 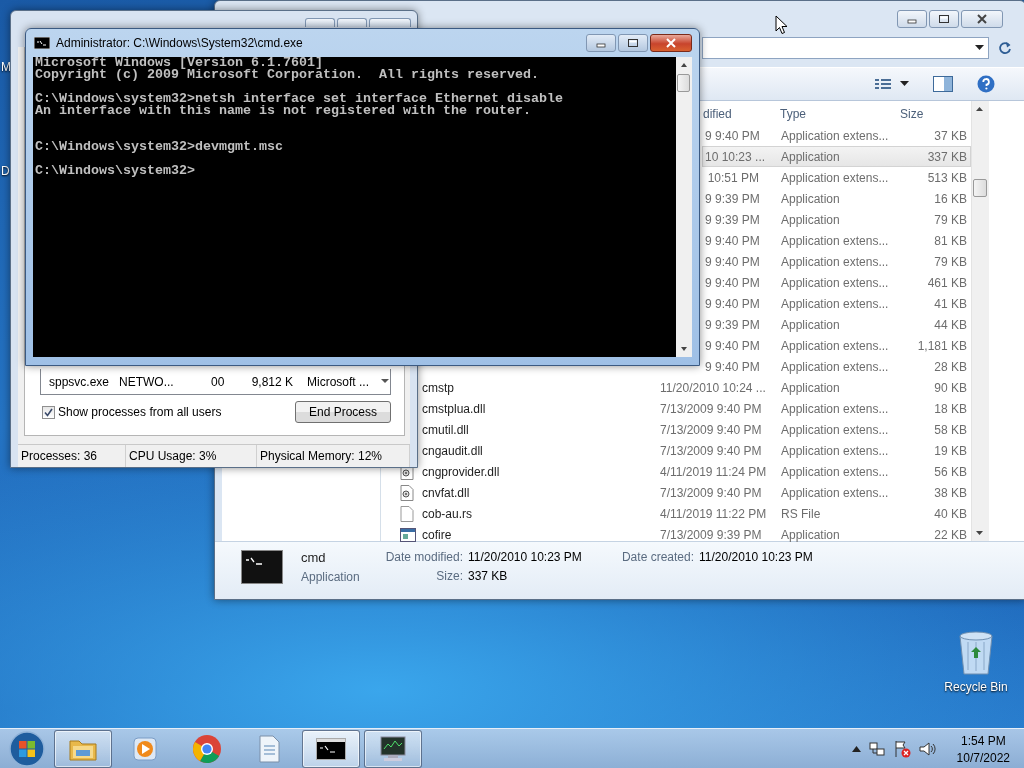 What do you see at coordinates (950, 408) in the screenshot?
I see `file-size: 18 KB` at bounding box center [950, 408].